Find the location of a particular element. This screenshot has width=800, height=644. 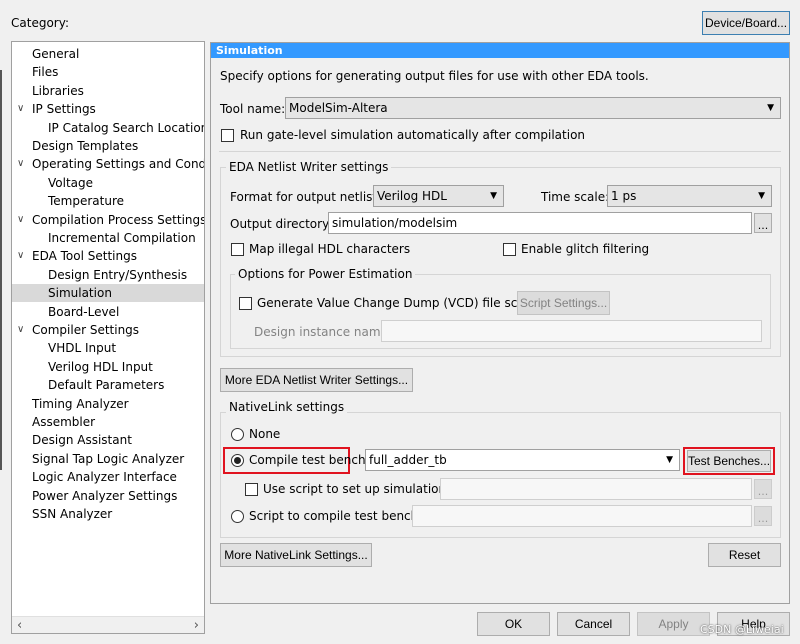

time-scale-value: 1 ps is located at coordinates (624, 196).